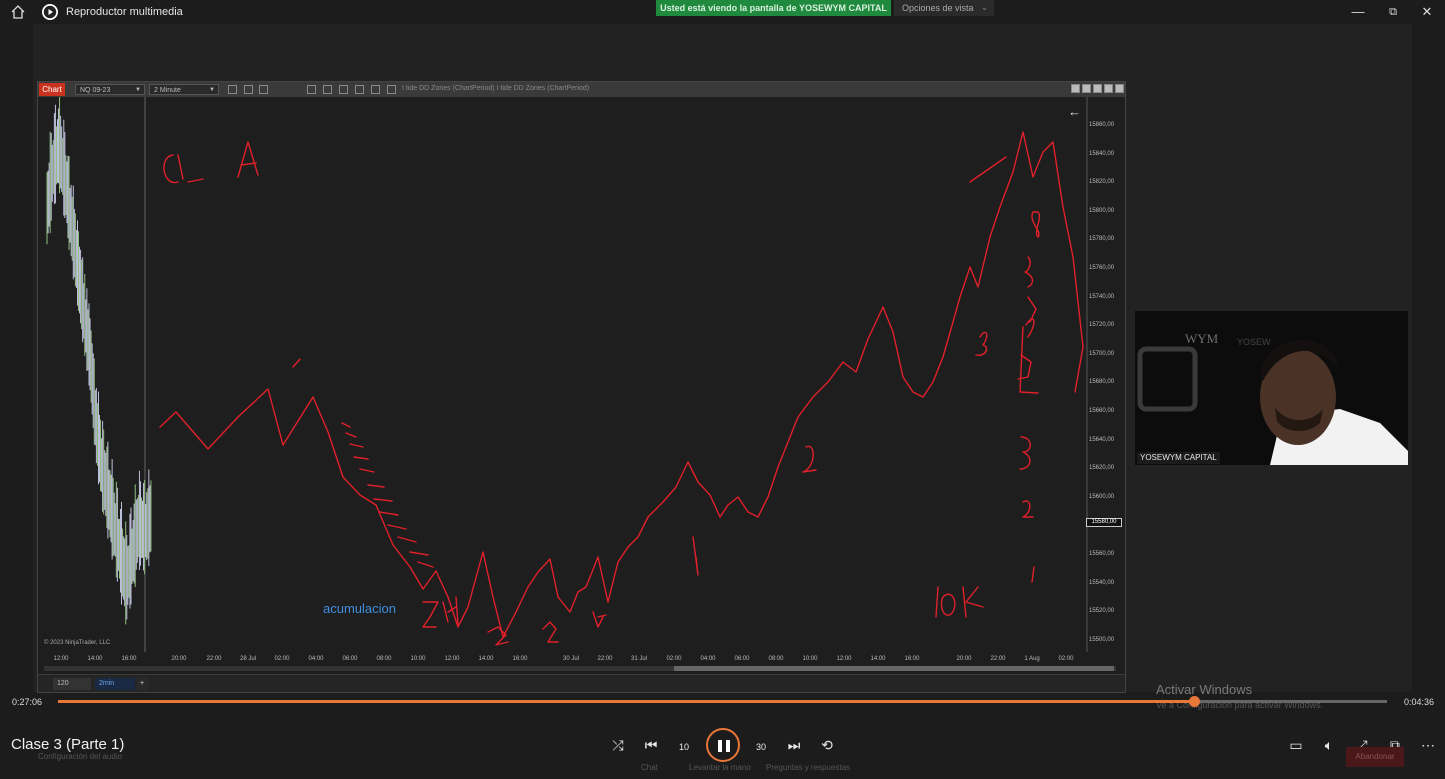  I want to click on strategy-icon, so click(359, 89).